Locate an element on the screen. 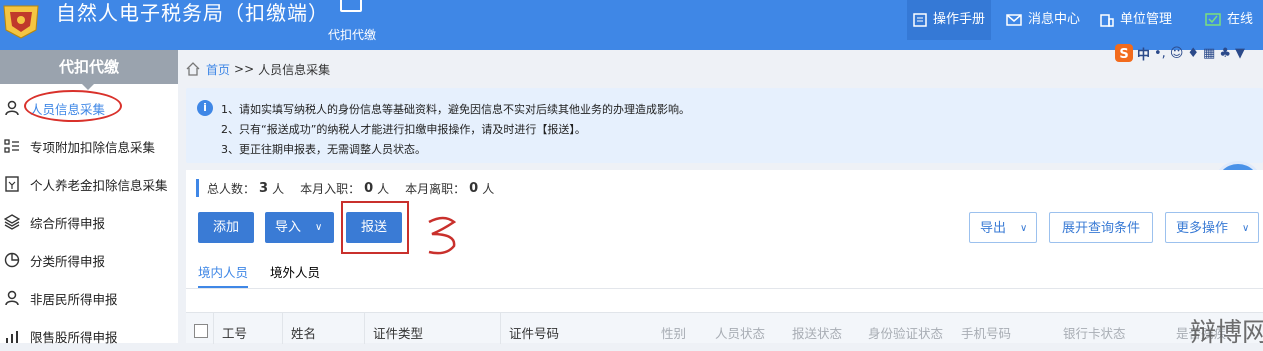  more-actions-dropdown: 更多操作 ∨ is located at coordinates (1212, 227).